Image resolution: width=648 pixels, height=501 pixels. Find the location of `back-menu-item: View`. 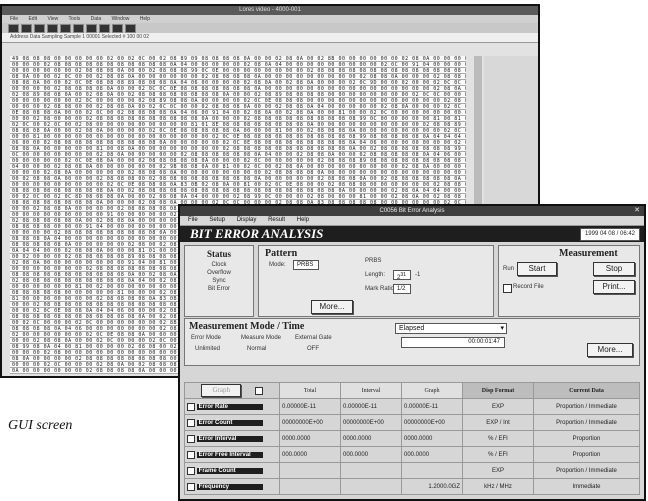

back-menu-item: View is located at coordinates (52, 19).